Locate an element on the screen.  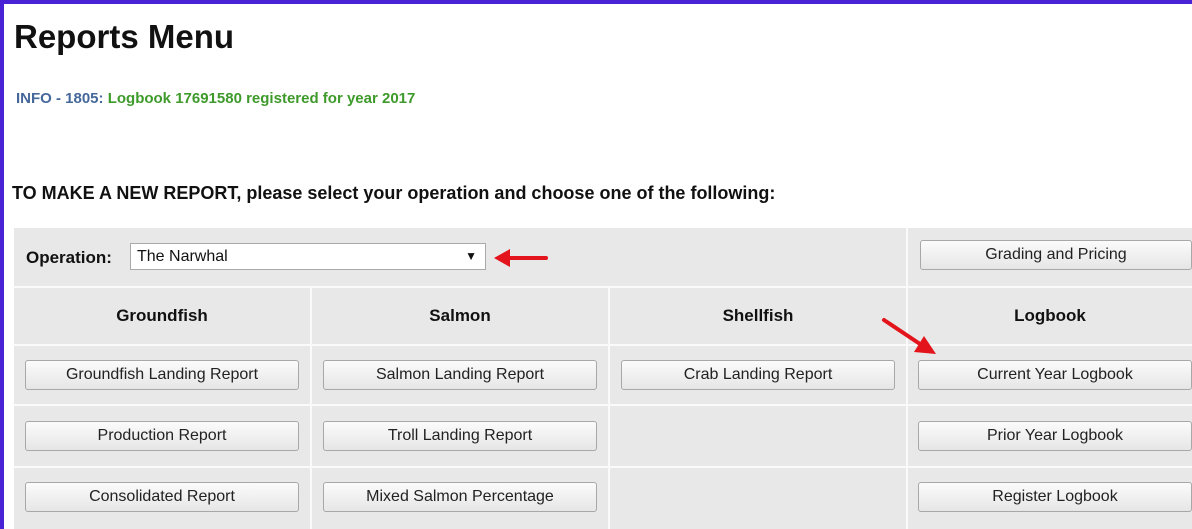
groundfish-landing-report-button: Groundfish Landing Report is located at coordinates (162, 375).